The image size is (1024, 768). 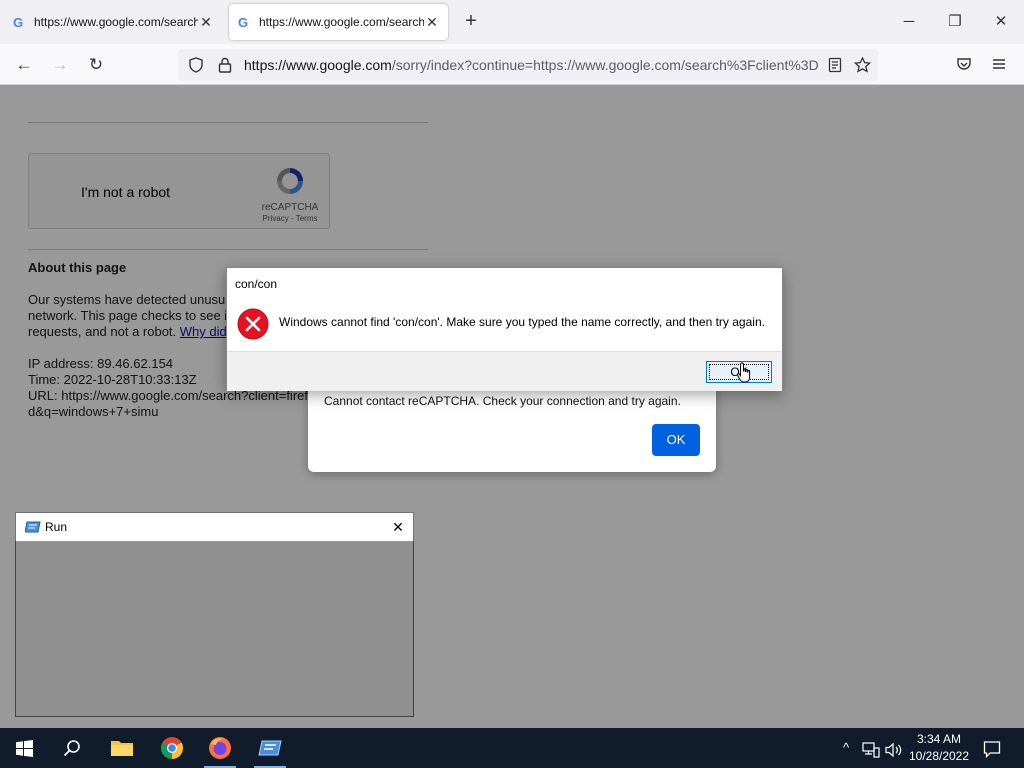 I want to click on folder-icon, so click(x=122, y=748).